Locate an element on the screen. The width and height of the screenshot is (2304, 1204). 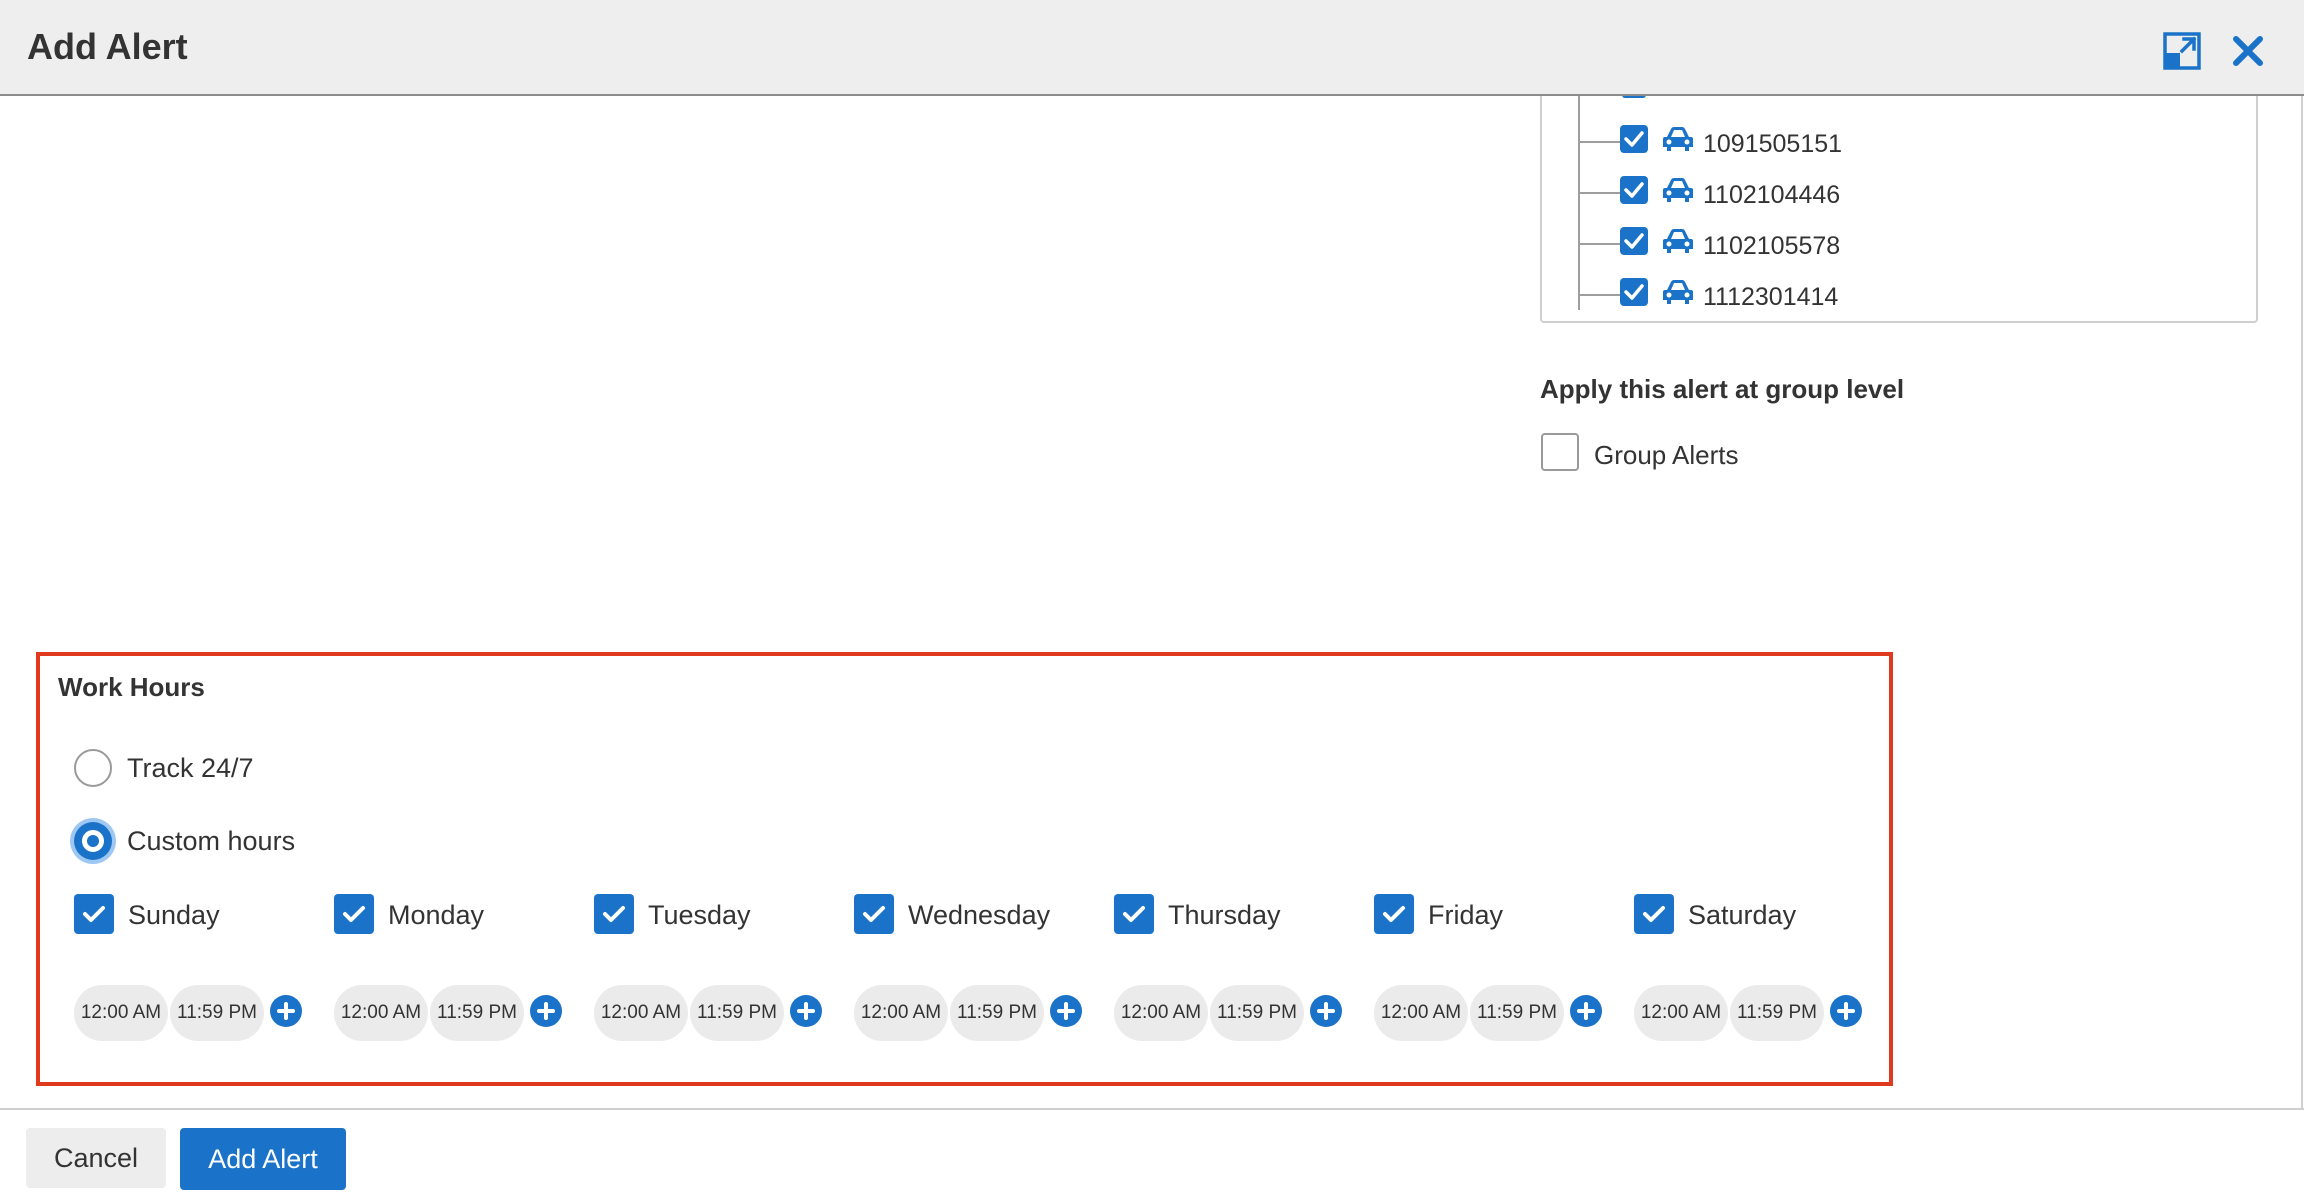
day-checkbox-monday is located at coordinates (354, 914).